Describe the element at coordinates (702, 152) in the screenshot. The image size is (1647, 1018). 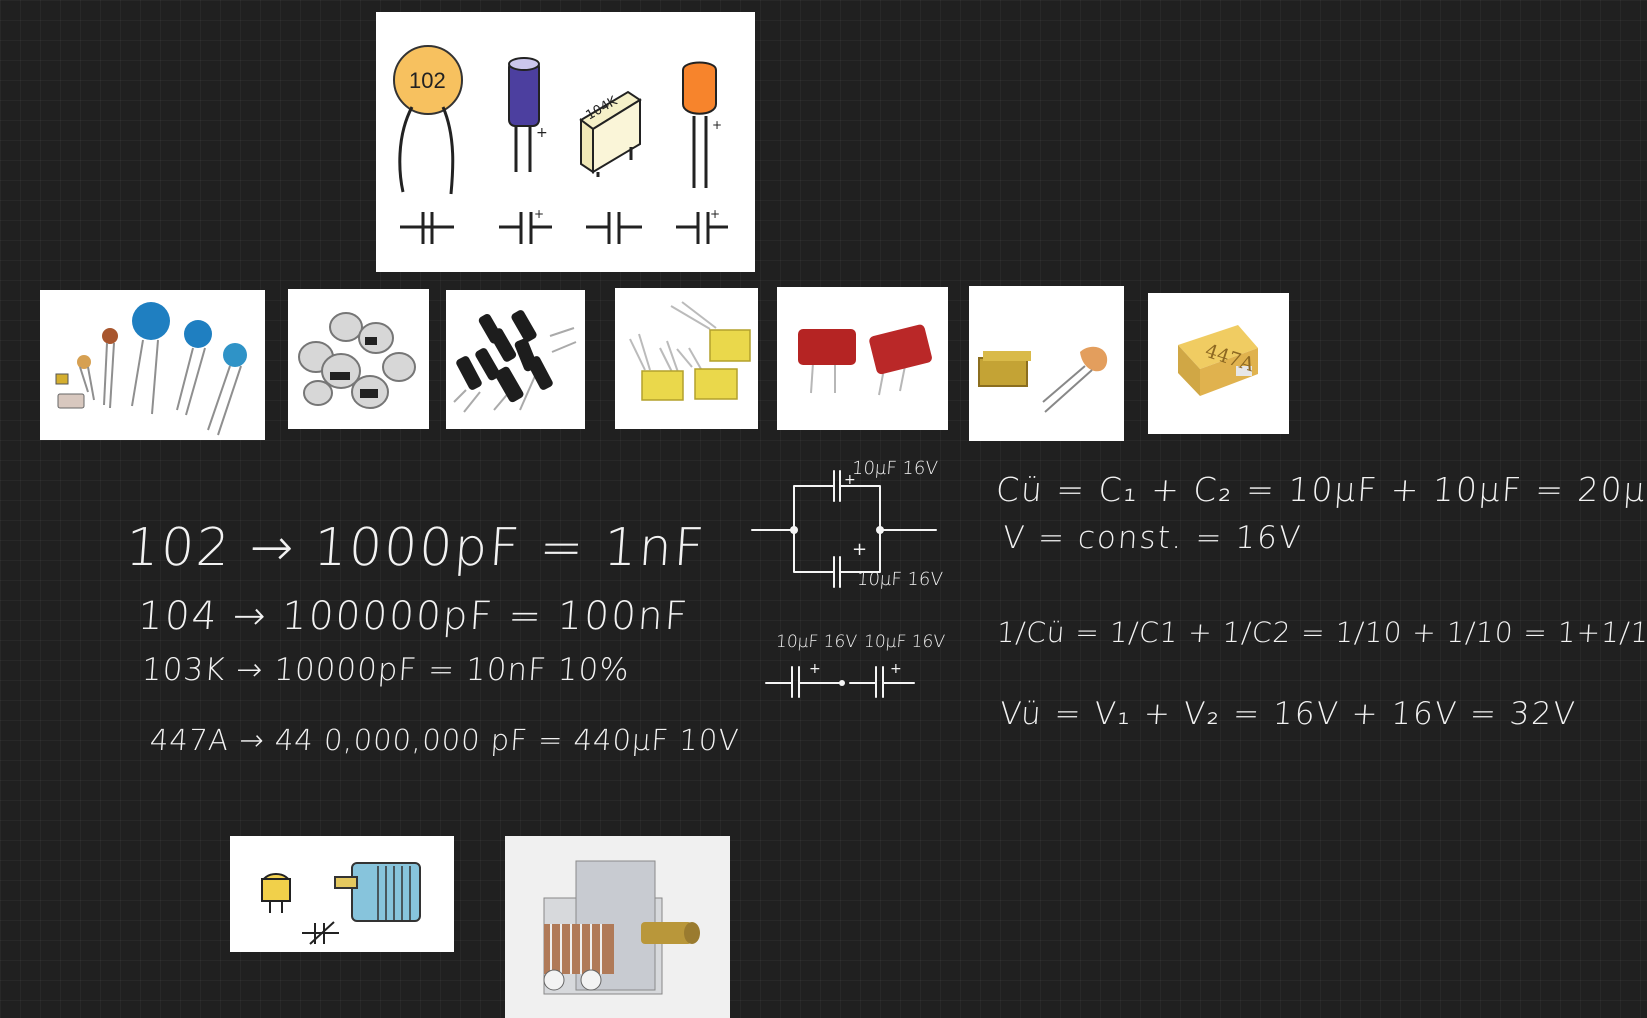
I see `tantalum-capacitor-drawing: + +` at that location.